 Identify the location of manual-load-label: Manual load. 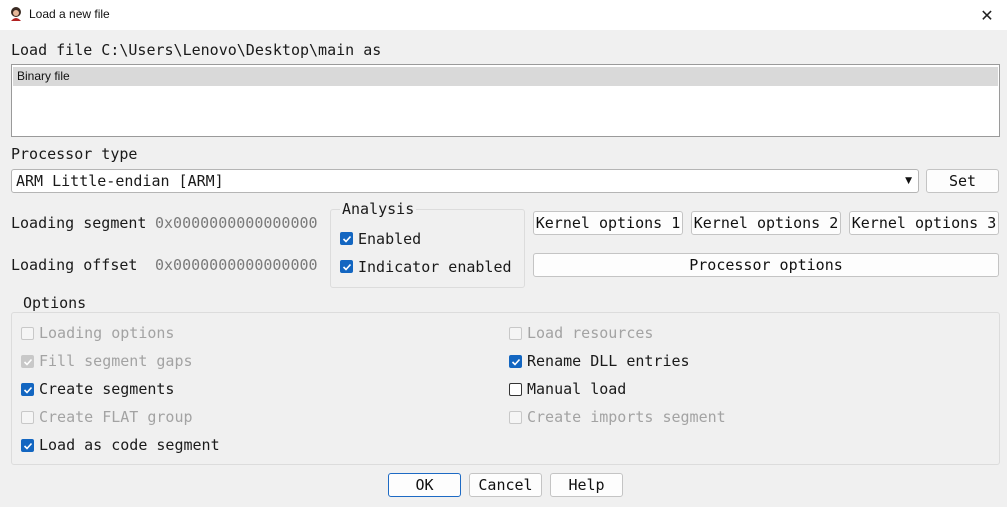
(577, 389).